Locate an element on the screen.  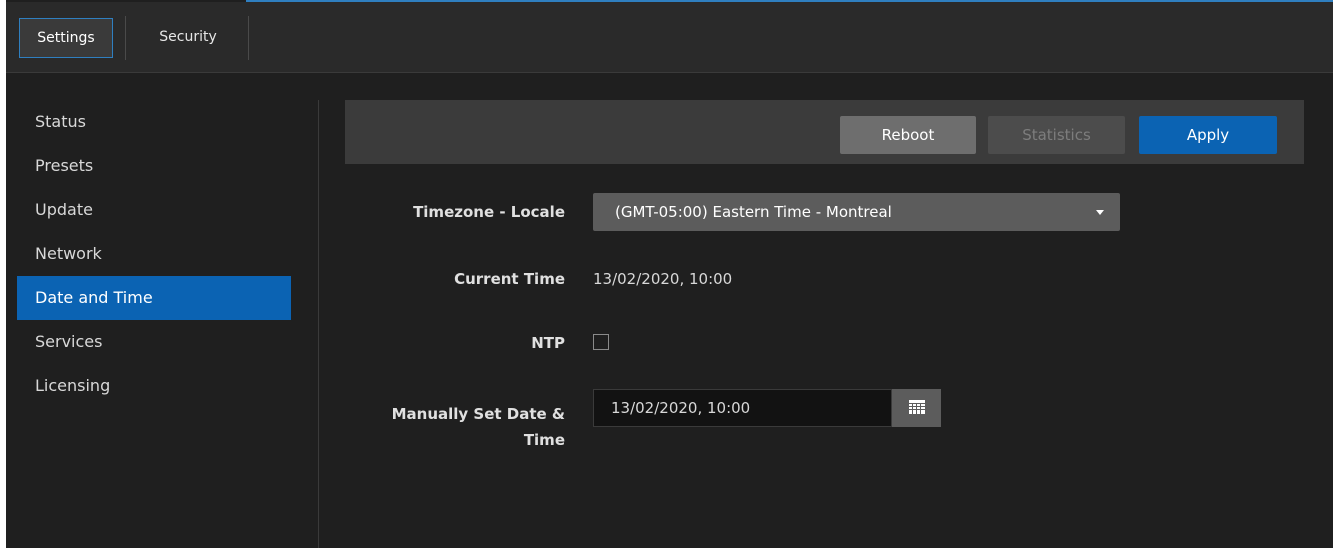
timezone-select-value: (GMT-05:00) Eastern Time - Montreal is located at coordinates (753, 212).